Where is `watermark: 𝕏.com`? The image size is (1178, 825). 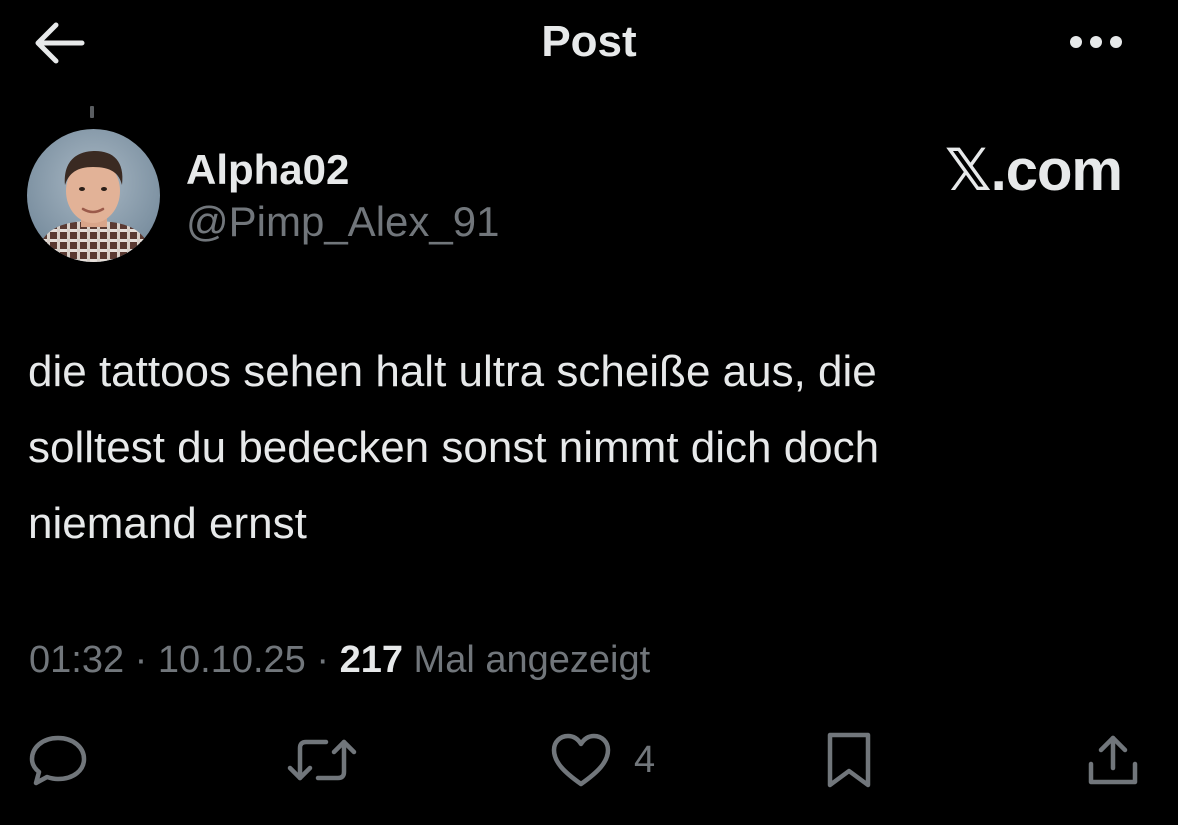
watermark: 𝕏.com is located at coordinates (1033, 170).